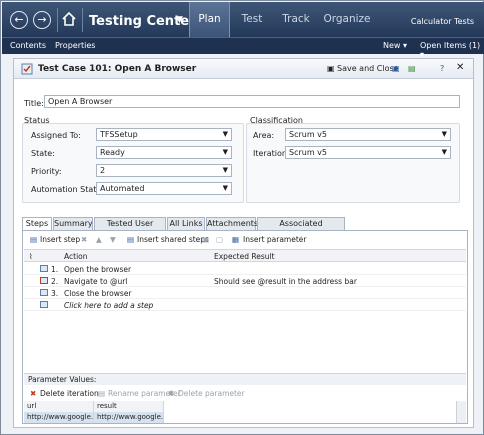  Describe the element at coordinates (353, 163) in the screenshot. I see `classification-group: Area: Scrum v5 ▼ Iteration: Scrum v5 ▼` at that location.